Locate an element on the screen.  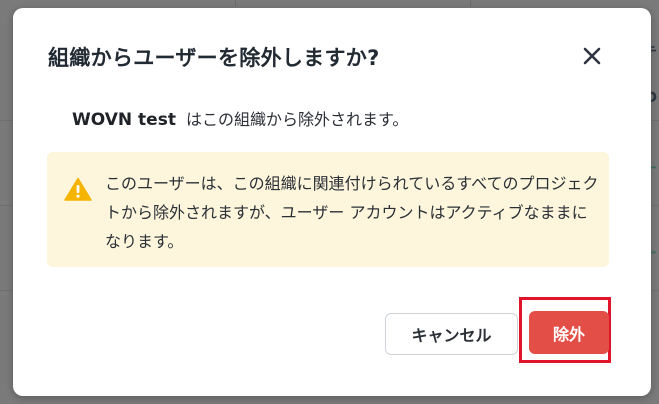
removal-info: WOVN test はこの組織から除外されます。 is located at coordinates (240, 118).